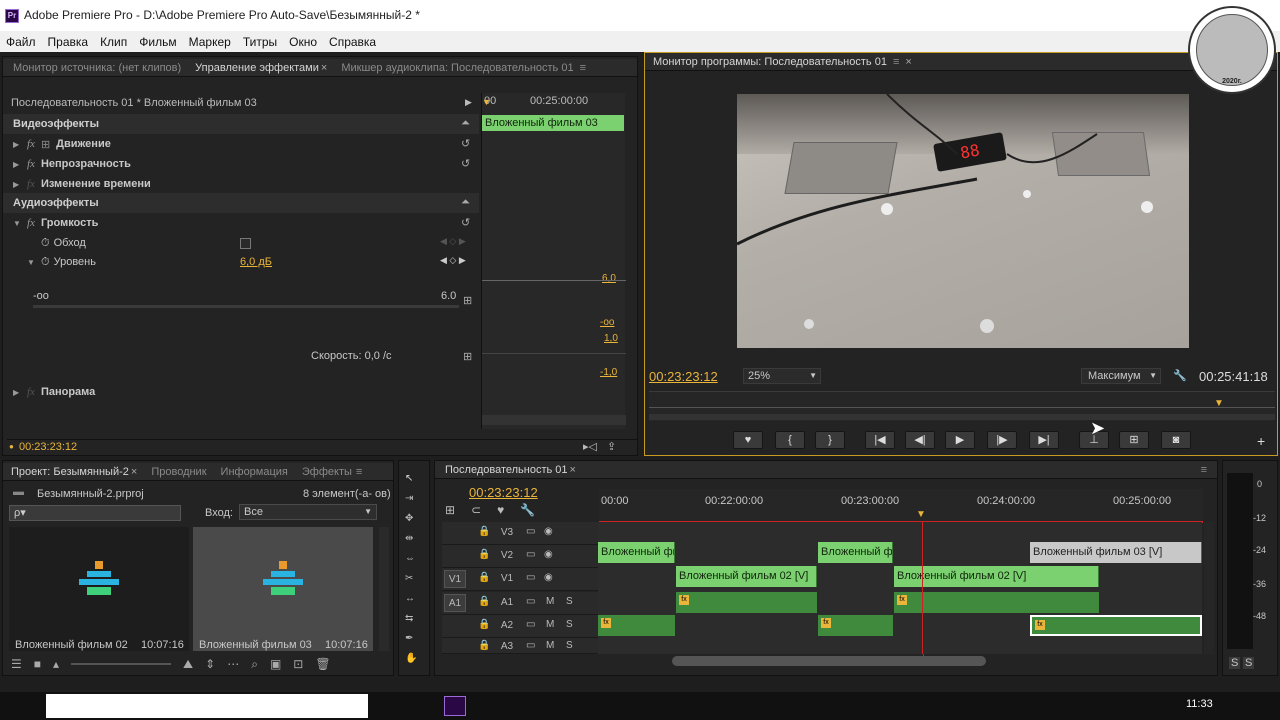 This screenshot has width=1280, height=720. Describe the element at coordinates (233, 664) in the screenshot. I see `automate-icon: ⋯` at that location.